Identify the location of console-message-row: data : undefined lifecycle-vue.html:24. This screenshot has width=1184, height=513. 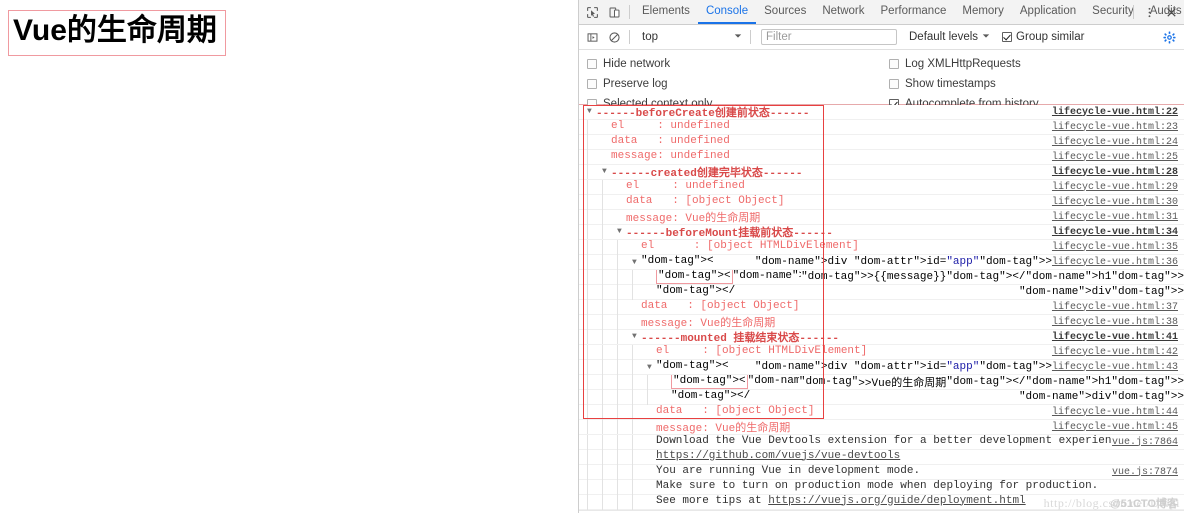
(881, 142).